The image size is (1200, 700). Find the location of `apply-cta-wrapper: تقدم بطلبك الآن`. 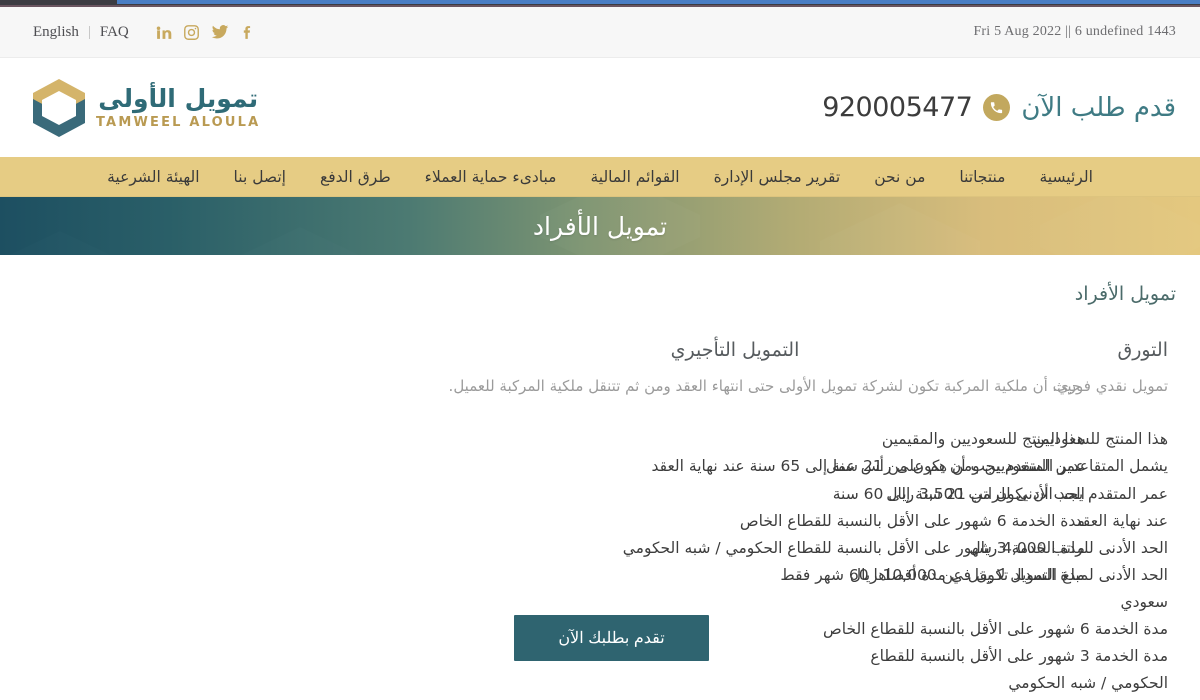

apply-cta-wrapper: تقدم بطلبك الآن is located at coordinates (612, 638).